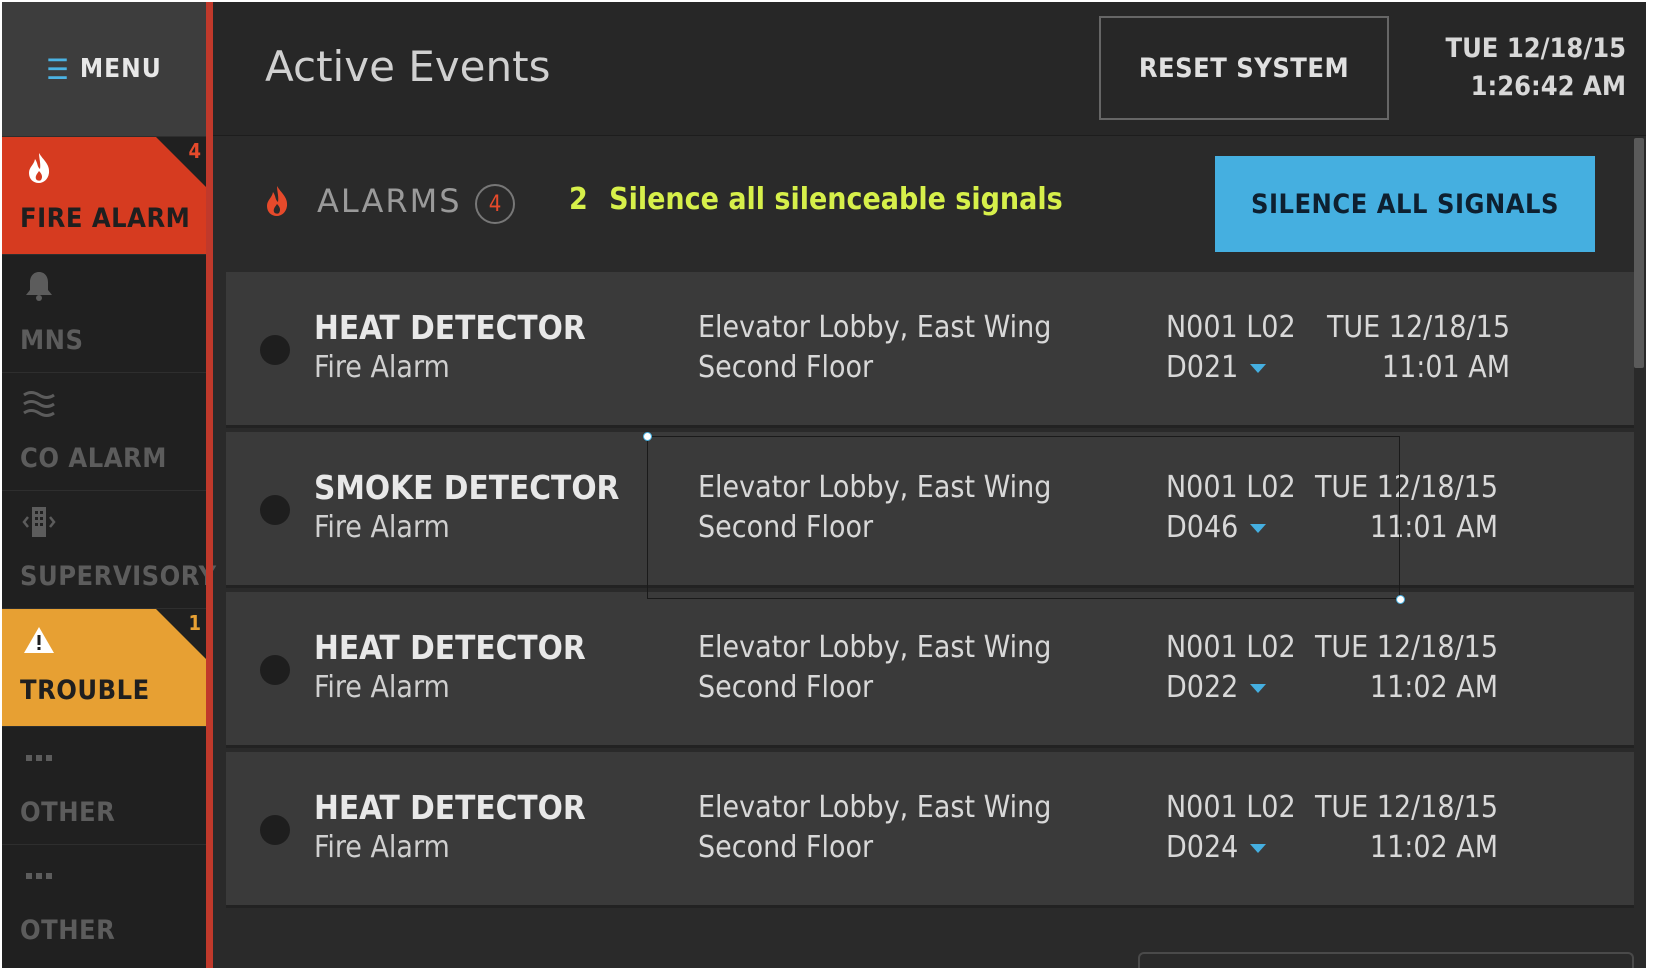  Describe the element at coordinates (93, 458) in the screenshot. I see `sidebar-item-label: CO ALARM` at that location.